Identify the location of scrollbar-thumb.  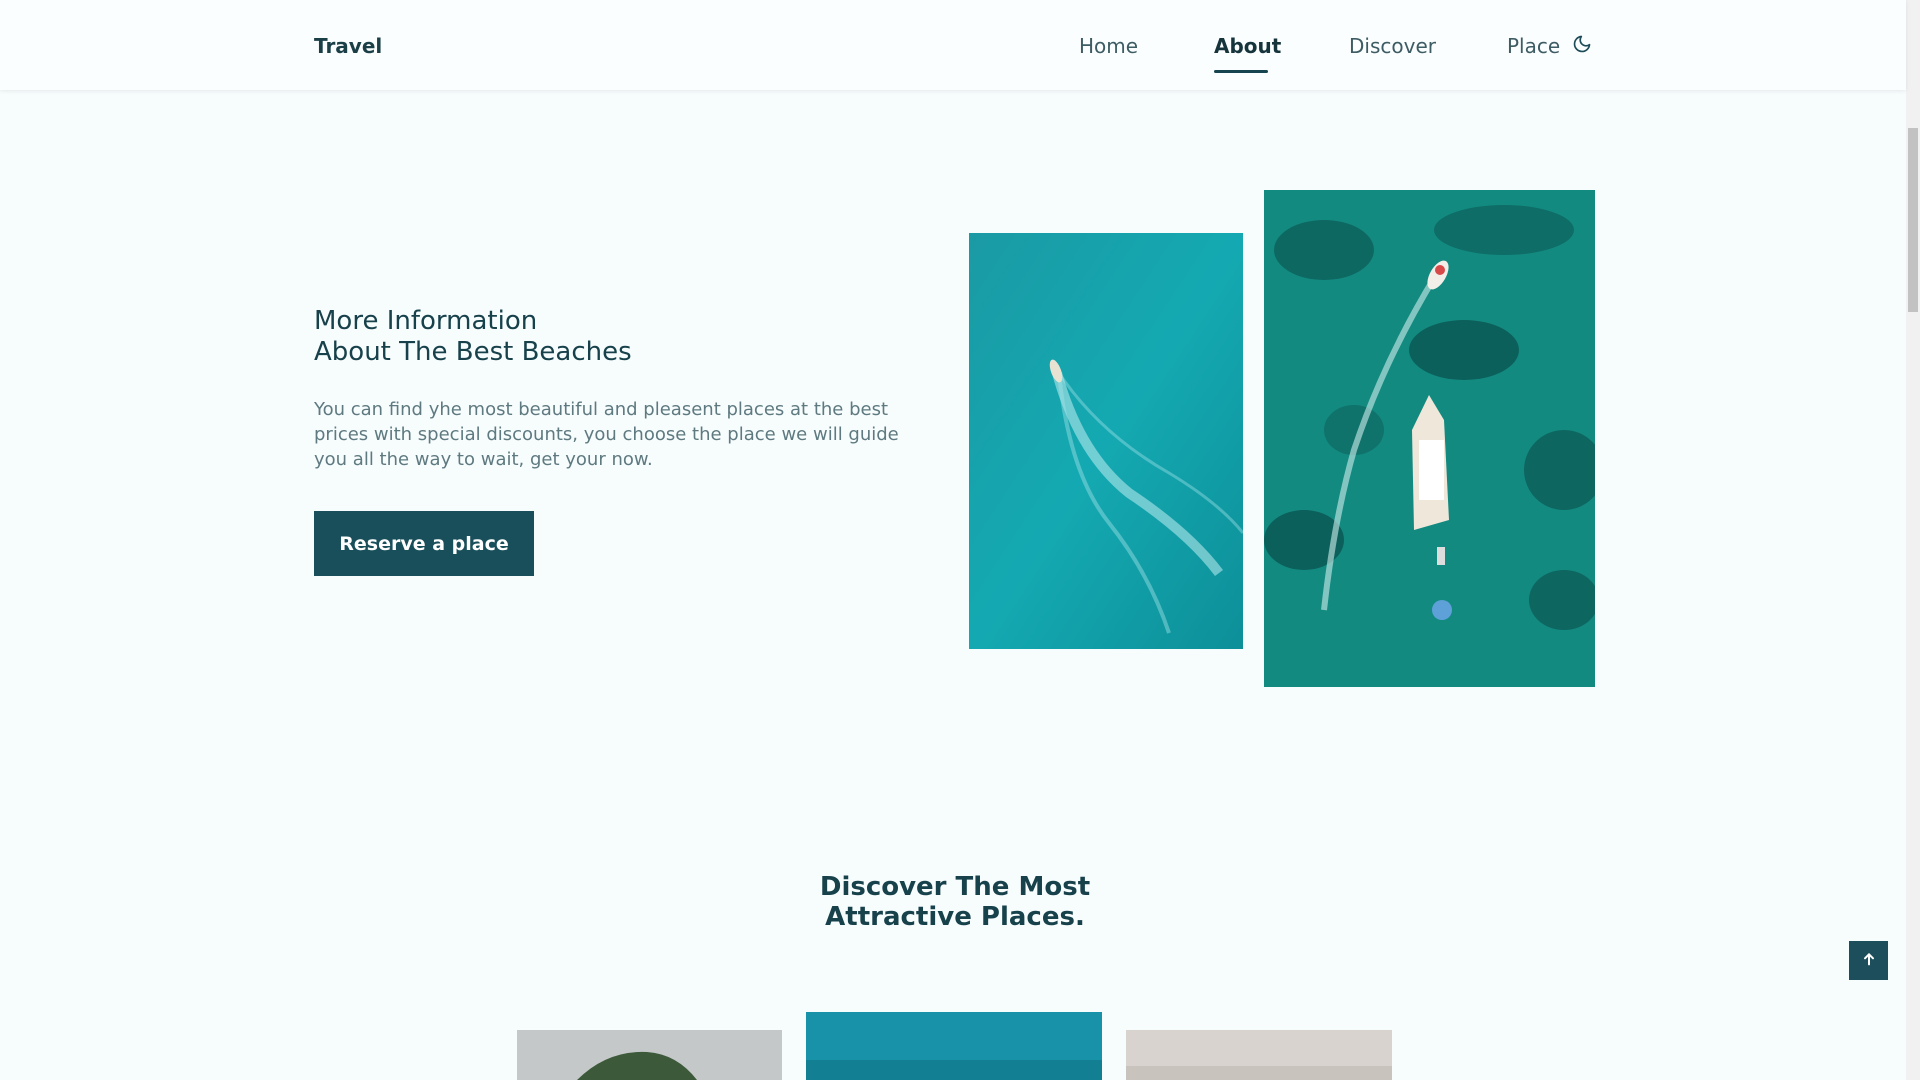
(1913, 220).